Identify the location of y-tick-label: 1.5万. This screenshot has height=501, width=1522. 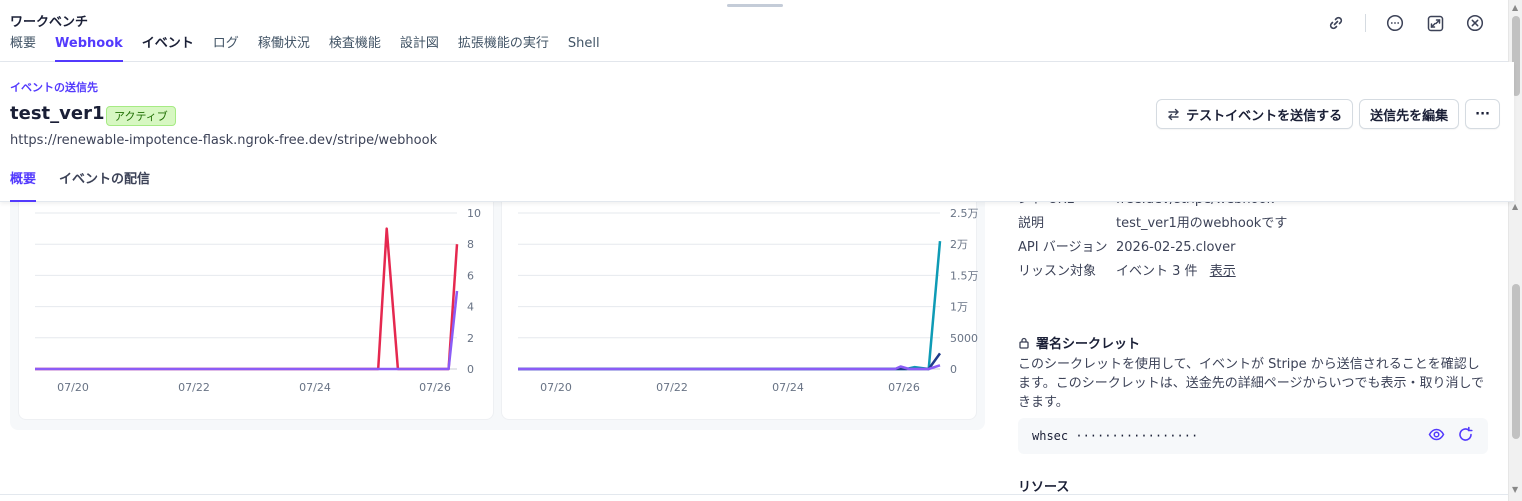
(964, 275).